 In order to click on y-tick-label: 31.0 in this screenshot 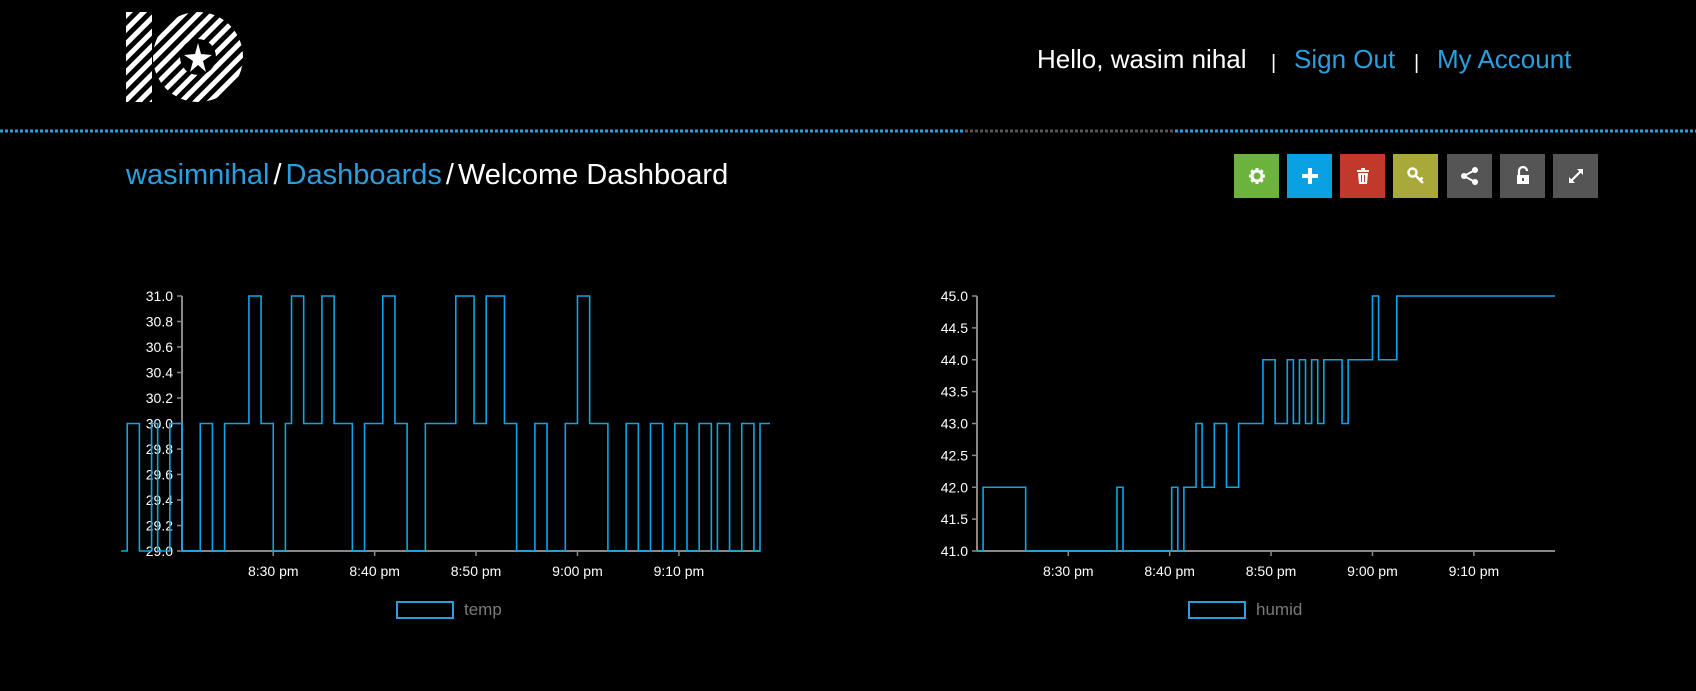, I will do `click(159, 296)`.